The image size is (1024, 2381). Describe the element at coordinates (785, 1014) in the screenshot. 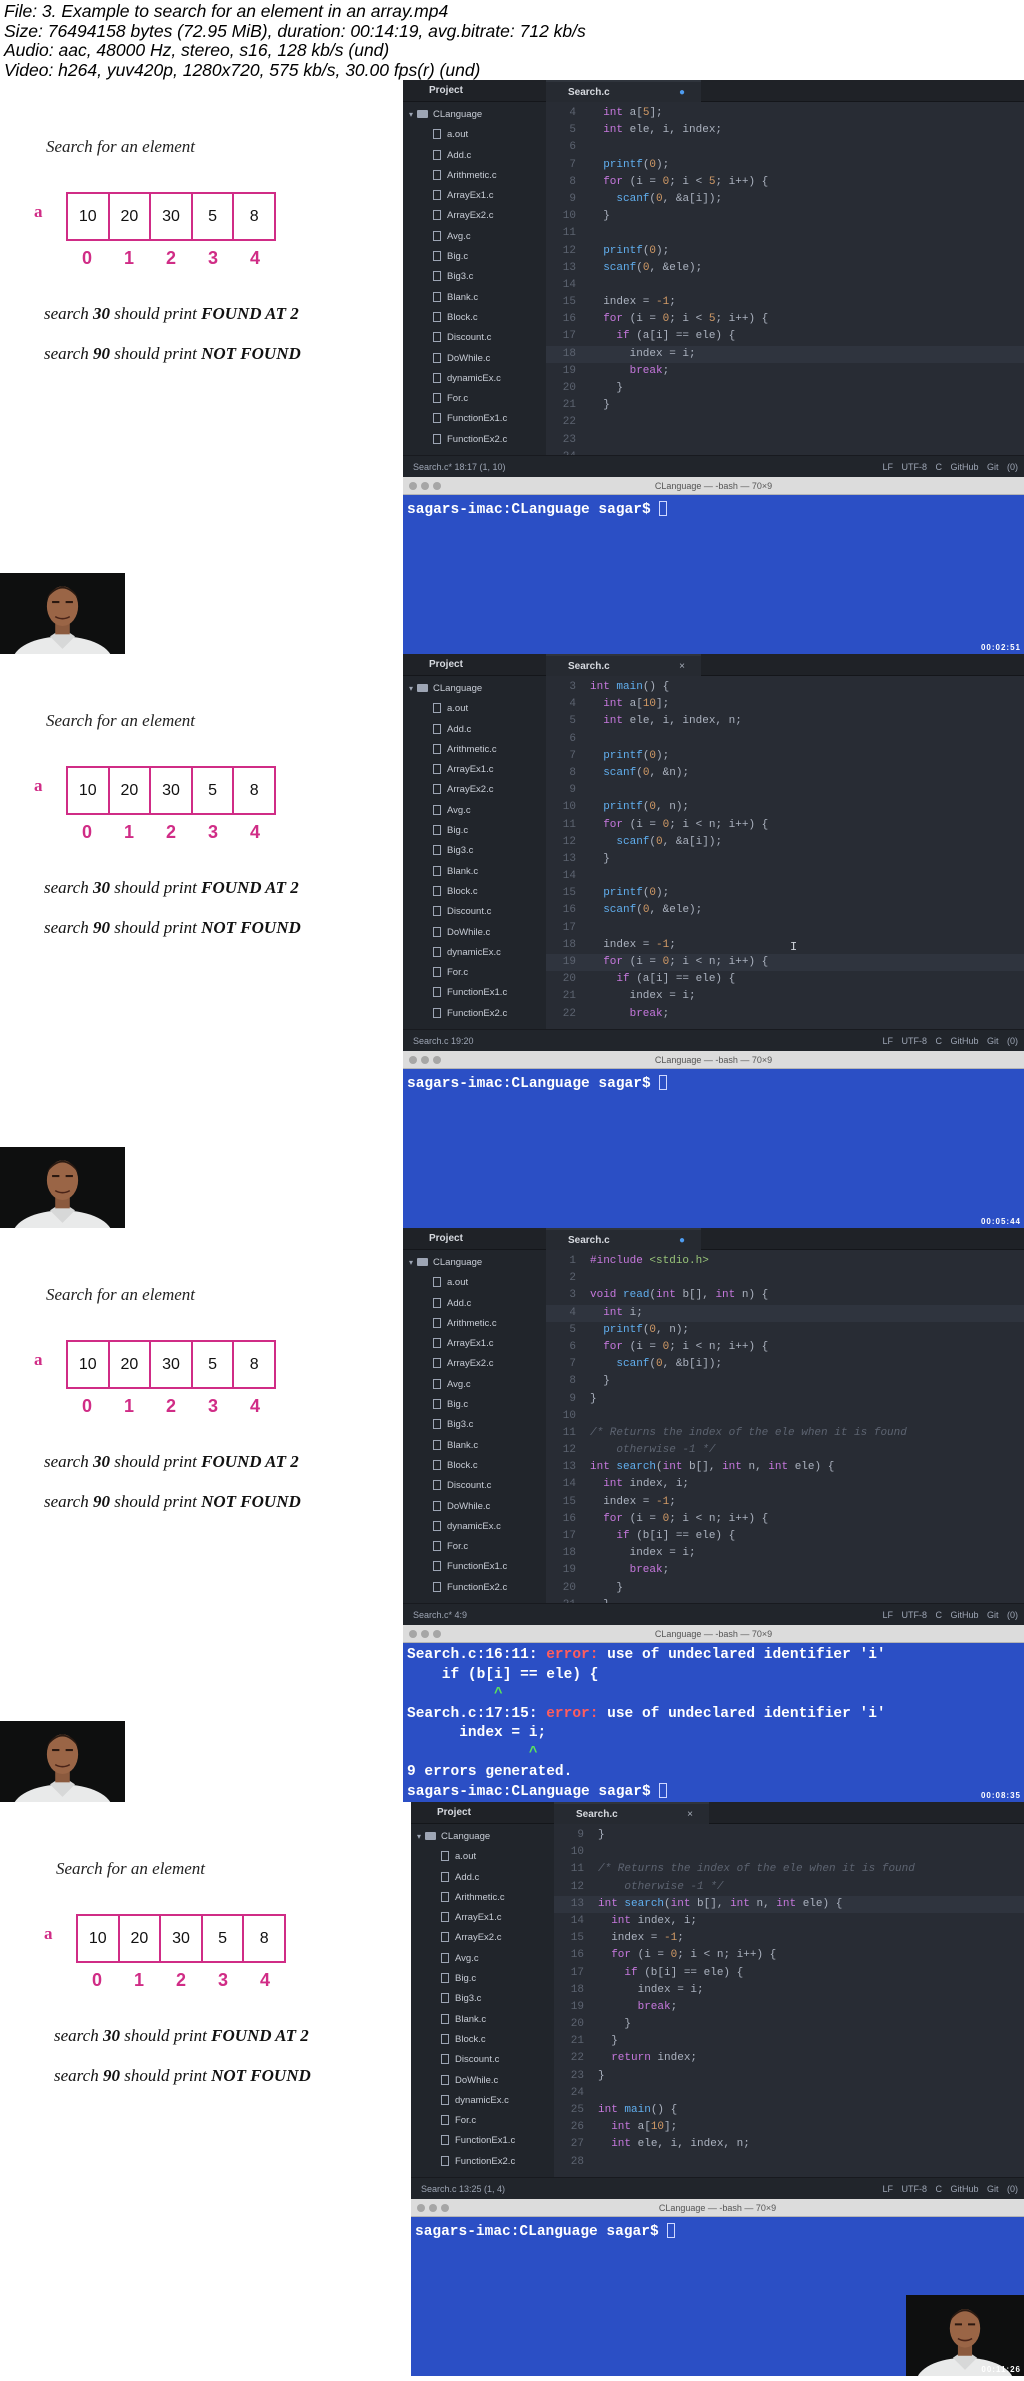

I see `code-line: 22 break;` at that location.